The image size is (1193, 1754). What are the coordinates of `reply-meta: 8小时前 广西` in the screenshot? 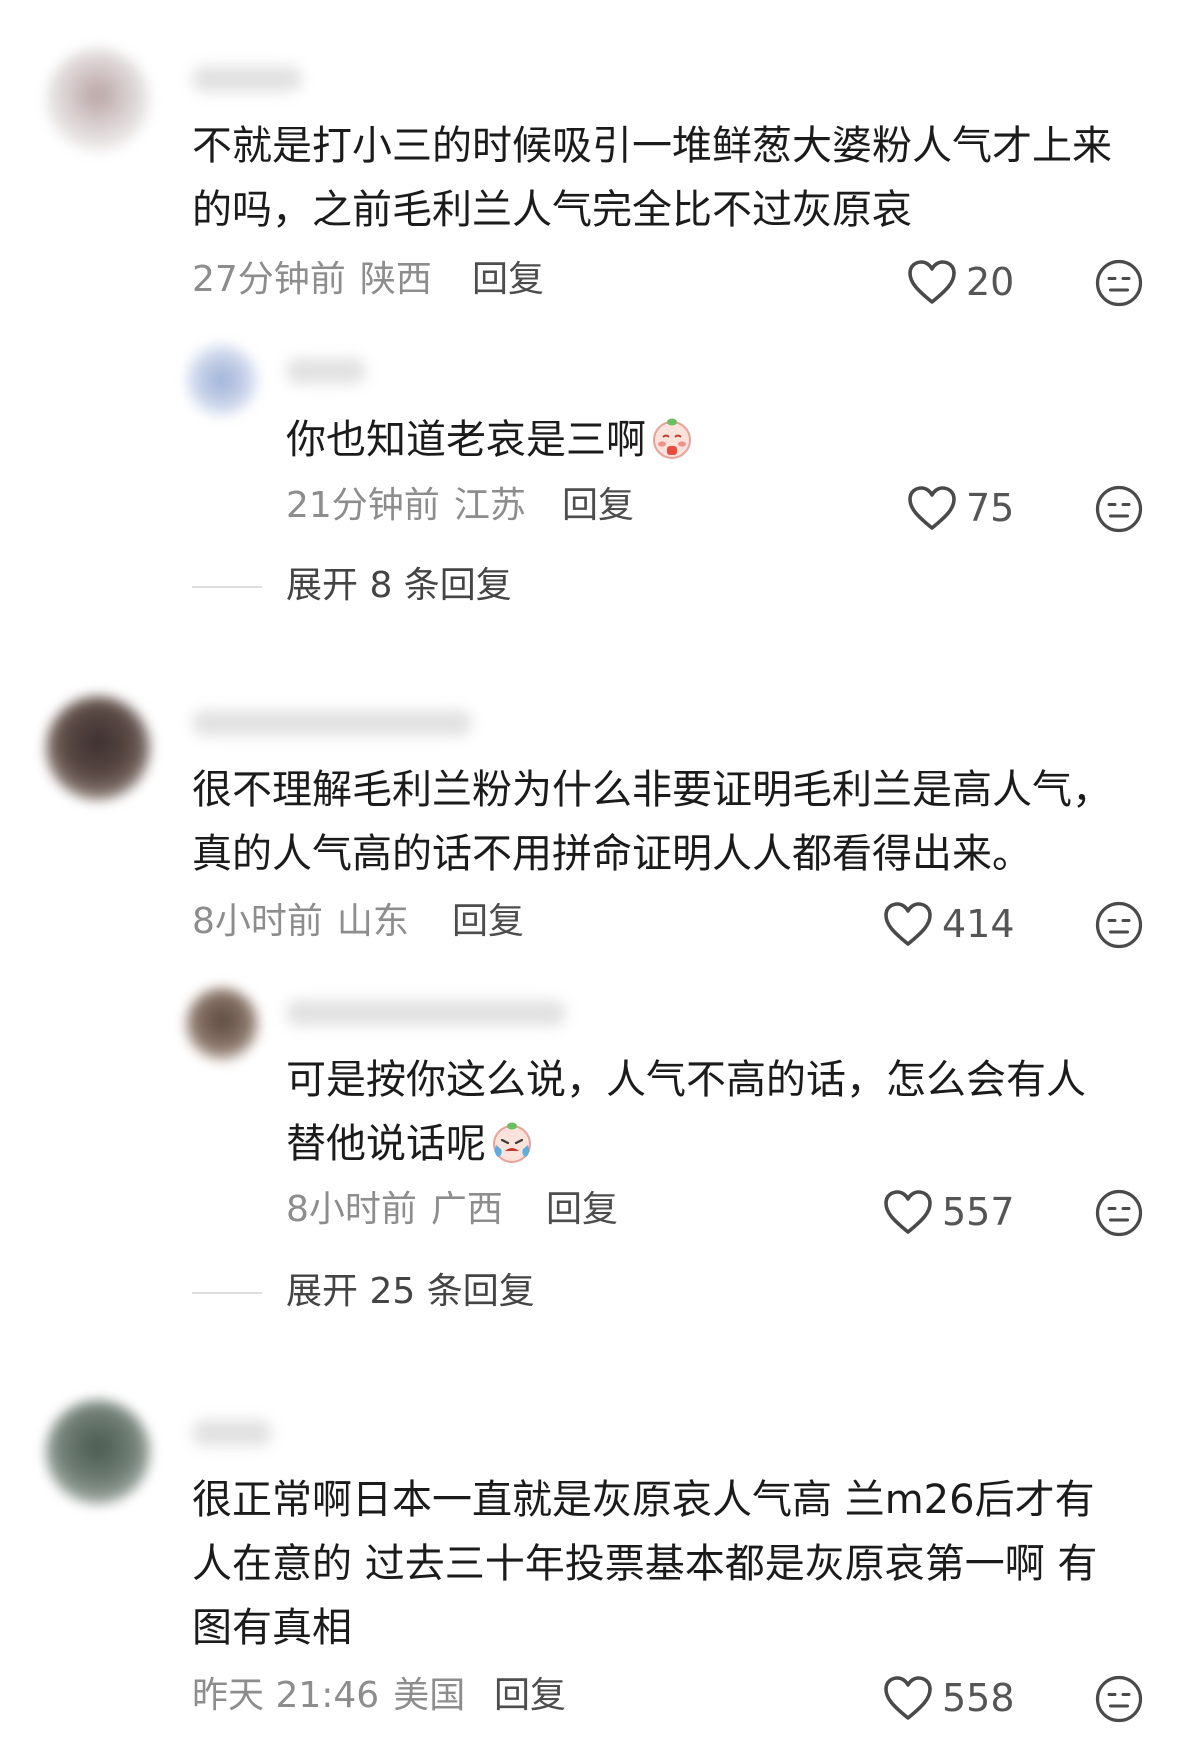 It's located at (394, 1210).